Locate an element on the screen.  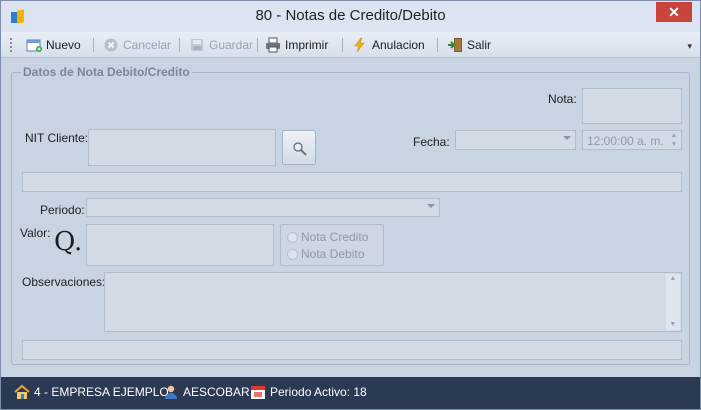
lightning-icon is located at coordinates (360, 45).